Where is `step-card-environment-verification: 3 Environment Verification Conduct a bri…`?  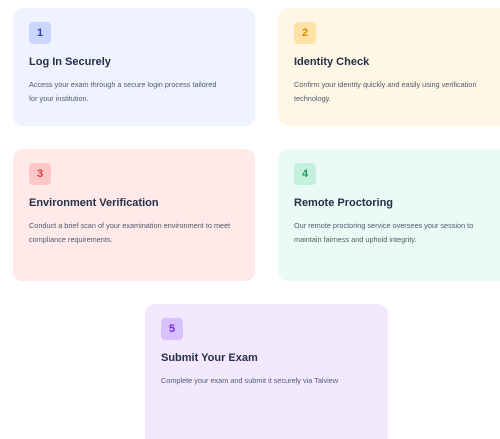 step-card-environment-verification: 3 Environment Verification Conduct a bri… is located at coordinates (134, 215).